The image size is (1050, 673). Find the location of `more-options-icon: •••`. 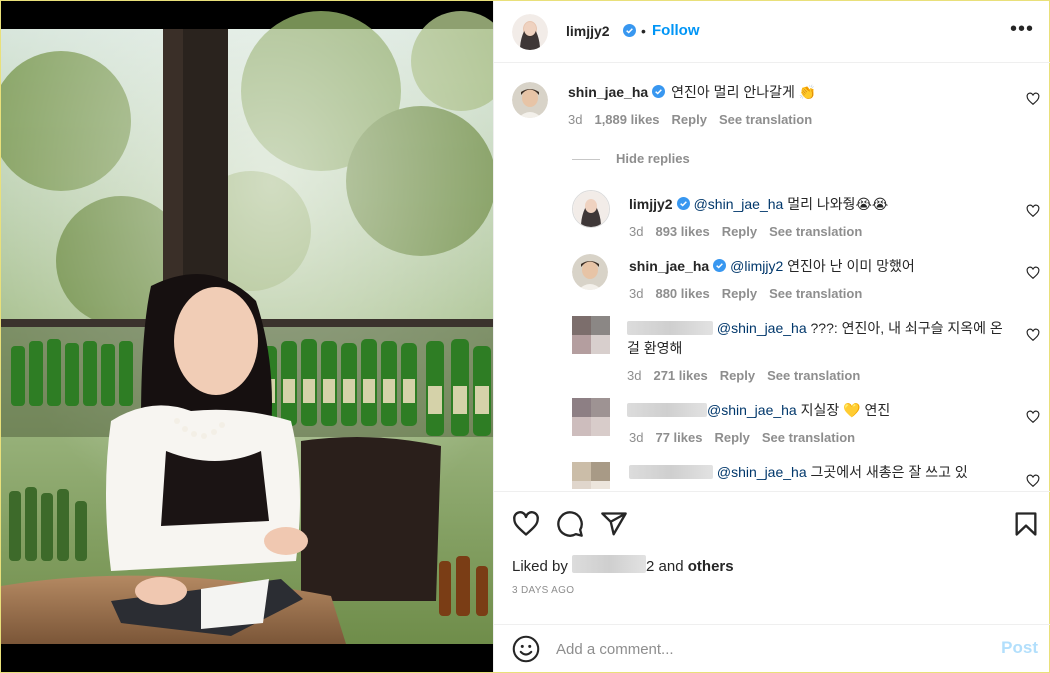

more-options-icon: ••• is located at coordinates (1022, 30).